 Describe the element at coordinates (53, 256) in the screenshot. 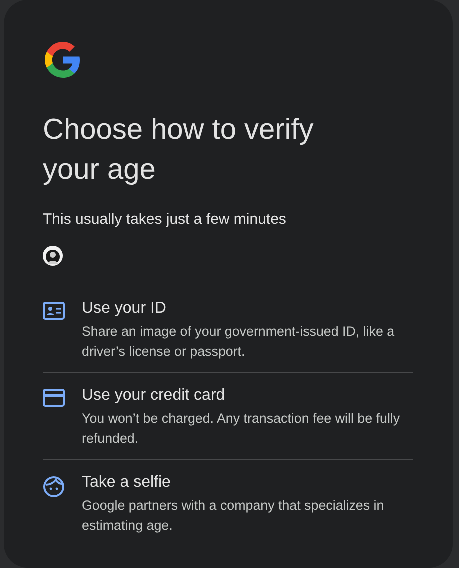

I see `avatar-icon` at that location.